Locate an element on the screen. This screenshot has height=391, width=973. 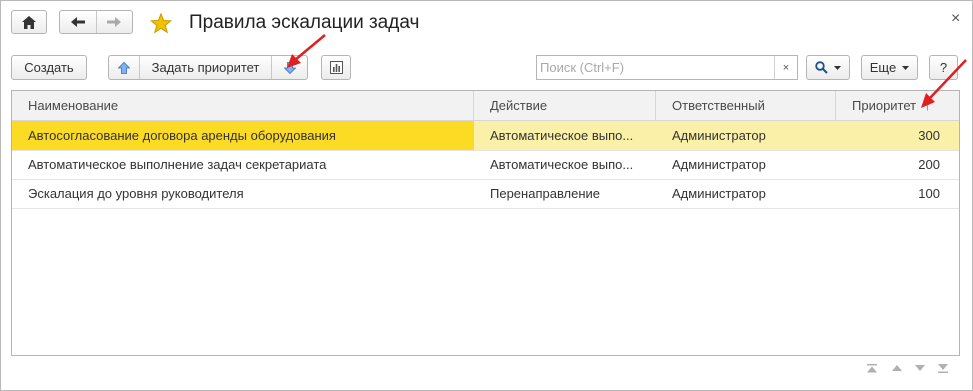
search-input is located at coordinates (656, 67).